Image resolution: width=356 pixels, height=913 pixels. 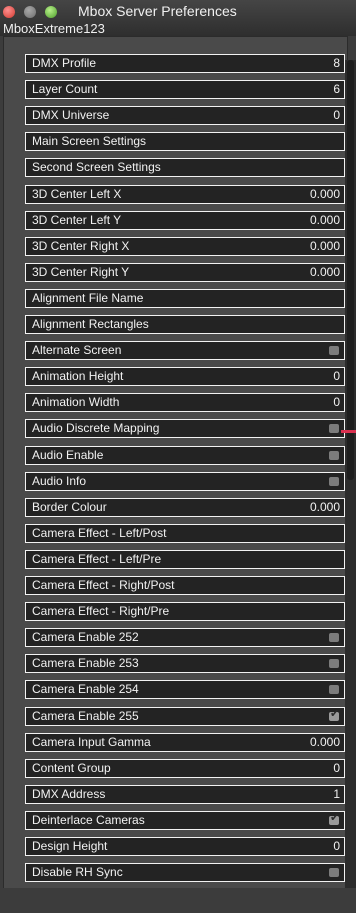 What do you see at coordinates (91, 741) in the screenshot?
I see `setting-label: Camera Input Gamma` at bounding box center [91, 741].